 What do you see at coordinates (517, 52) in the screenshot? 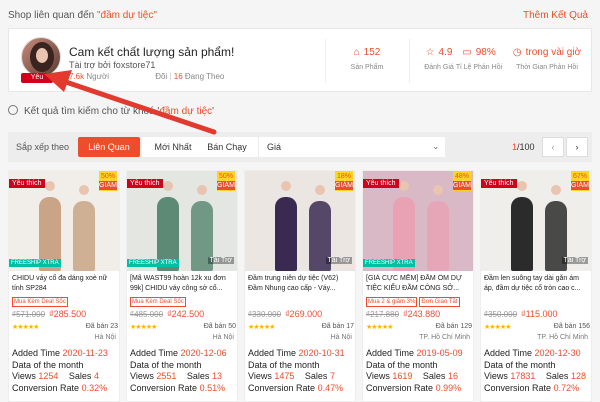
I see `clock-icon: ◷` at bounding box center [517, 52].